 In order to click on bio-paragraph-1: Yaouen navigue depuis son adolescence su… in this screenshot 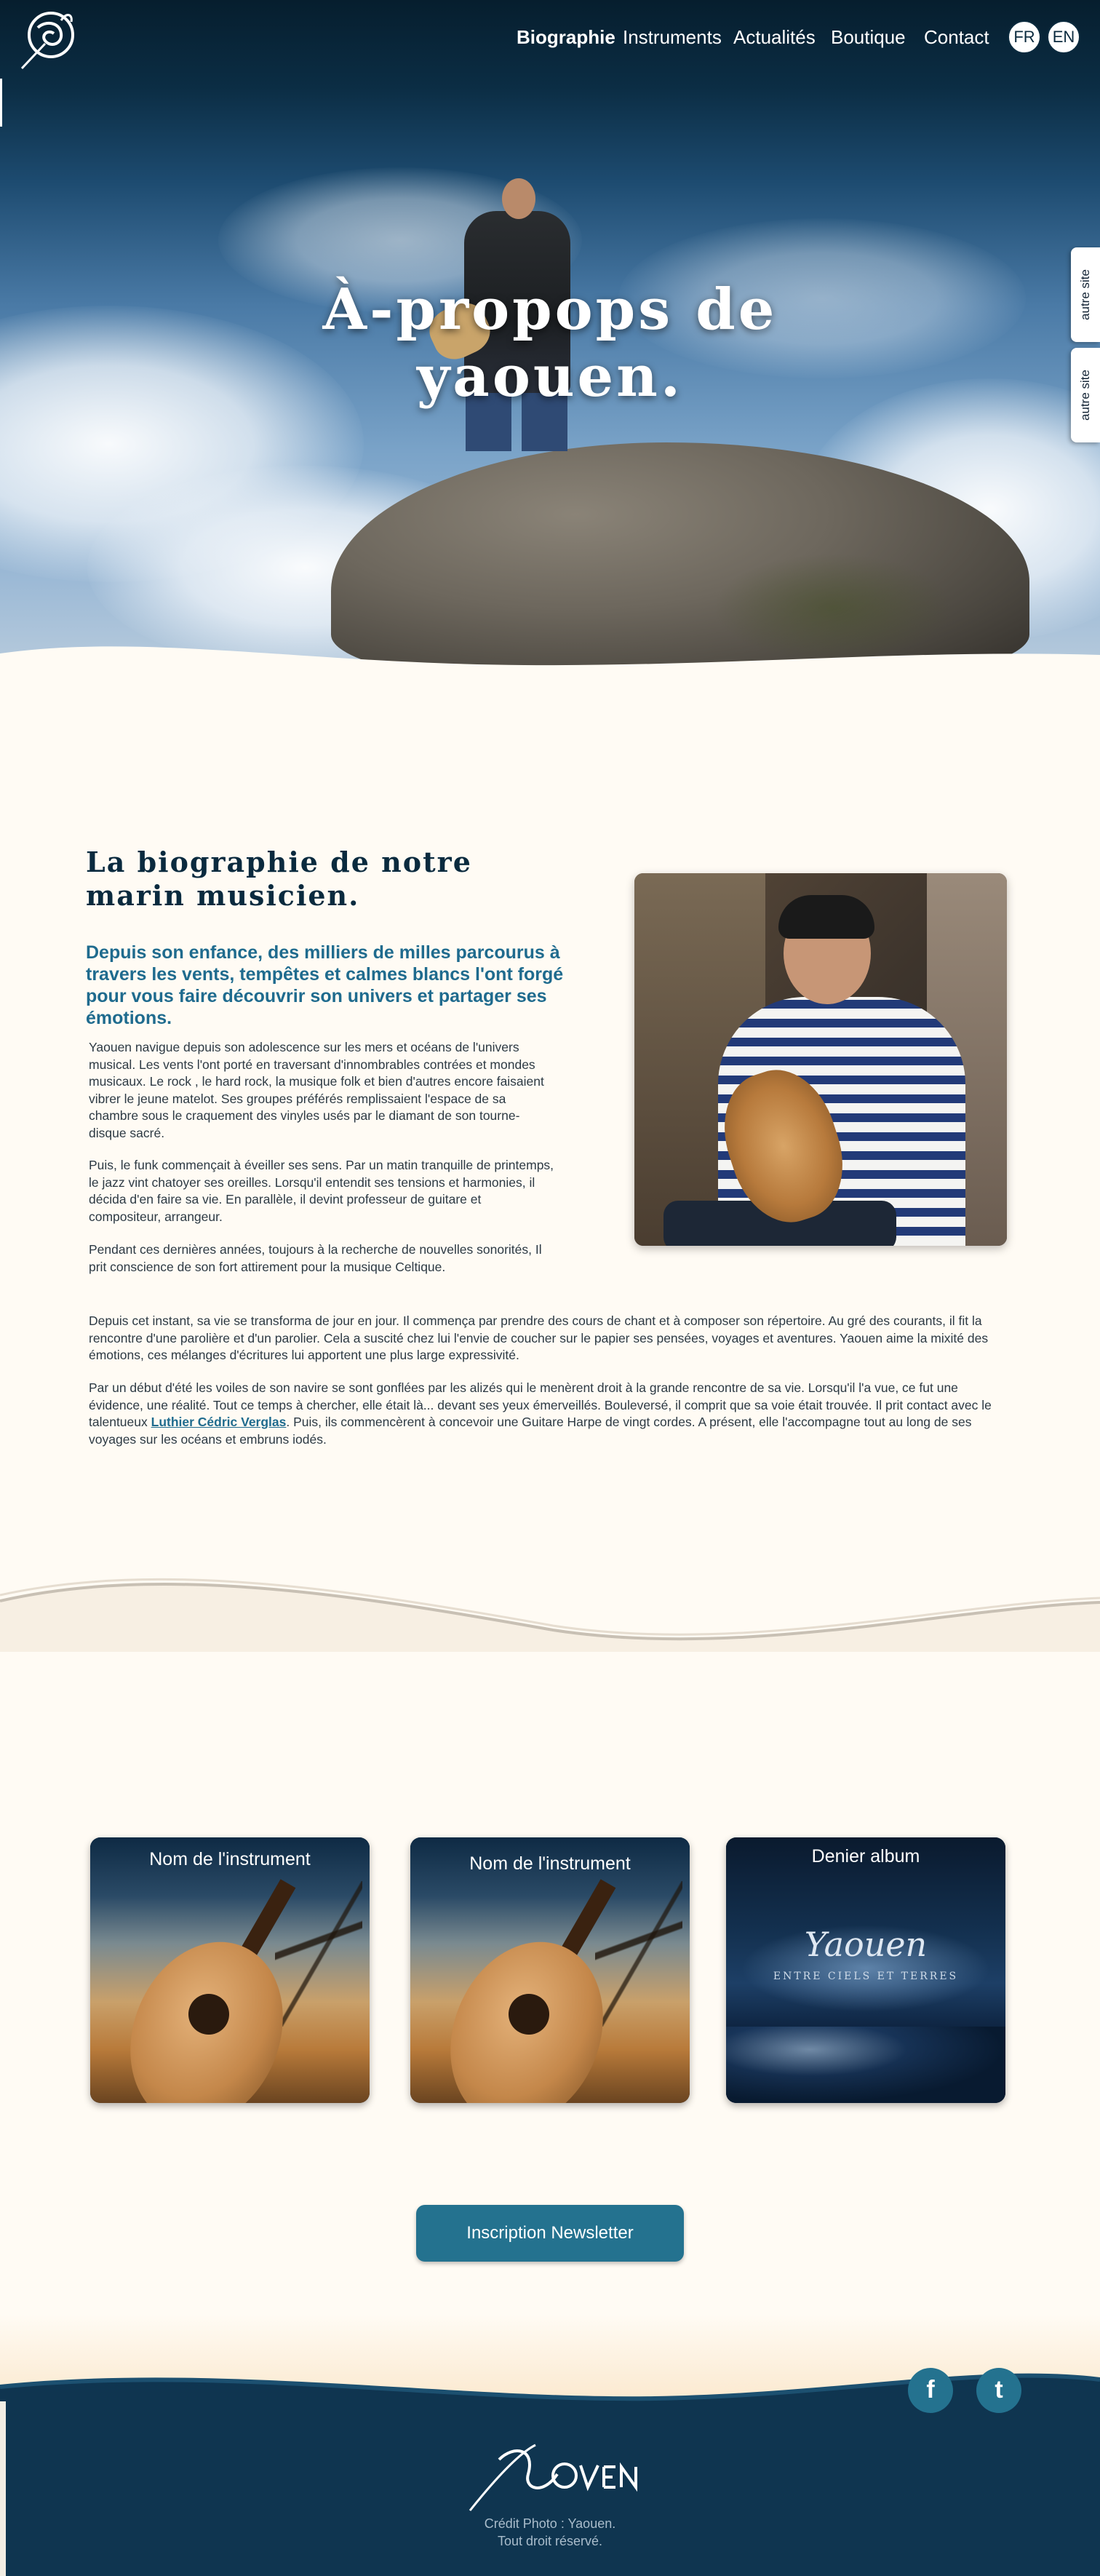, I will do `click(317, 1090)`.